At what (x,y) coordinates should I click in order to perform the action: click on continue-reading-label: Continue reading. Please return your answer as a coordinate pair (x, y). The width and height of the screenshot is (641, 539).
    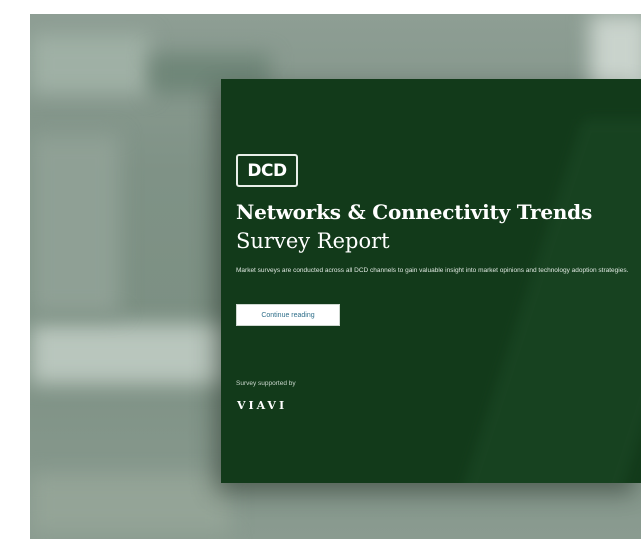
    Looking at the image, I should click on (288, 315).